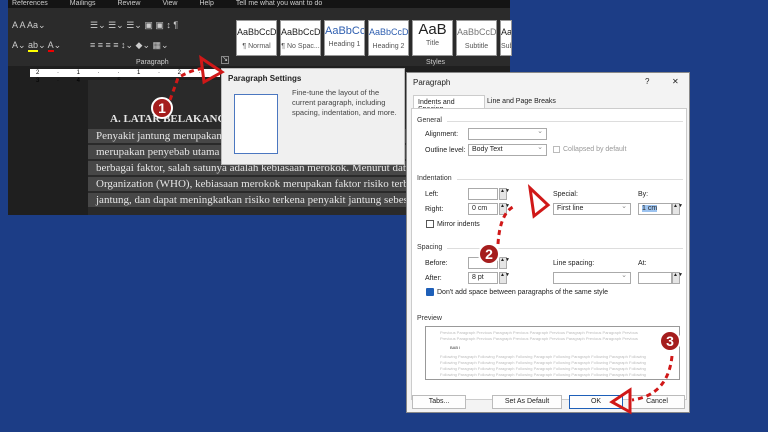 Image resolution: width=768 pixels, height=432 pixels. I want to click on step-badge-3: 3, so click(670, 341).